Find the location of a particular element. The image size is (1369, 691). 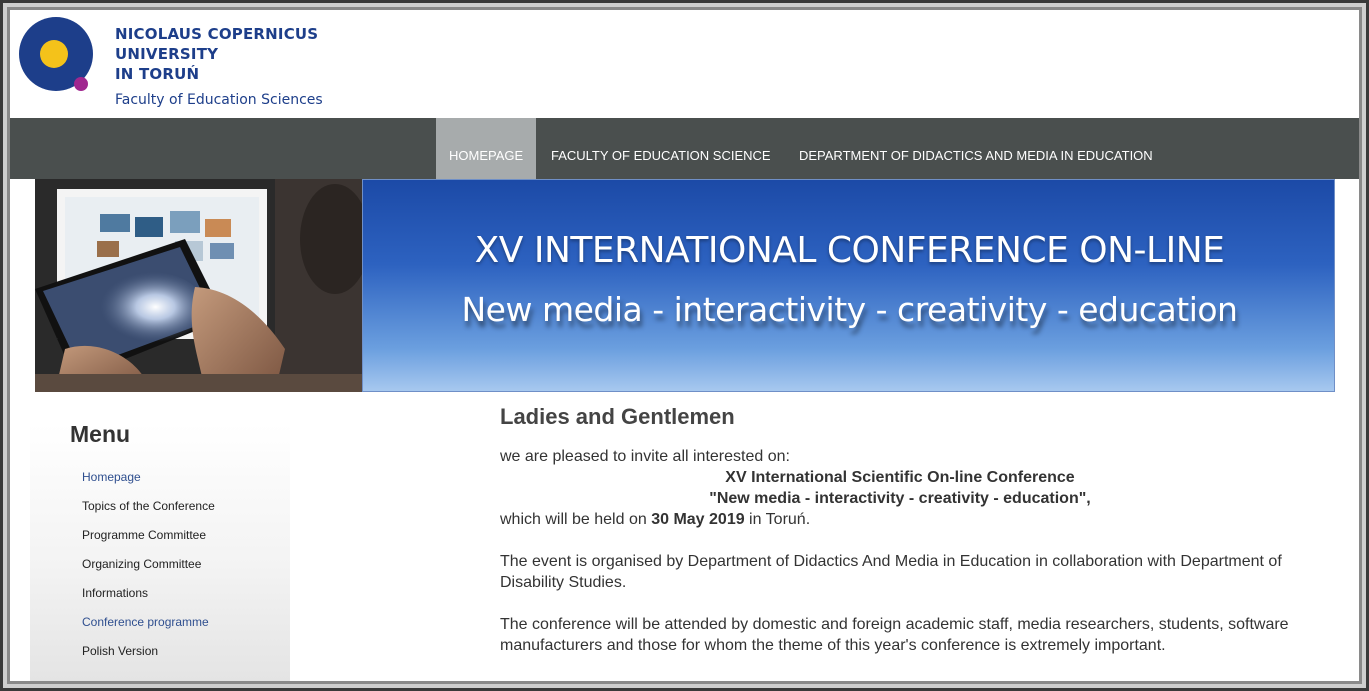

menu-title: Menu is located at coordinates (100, 434).